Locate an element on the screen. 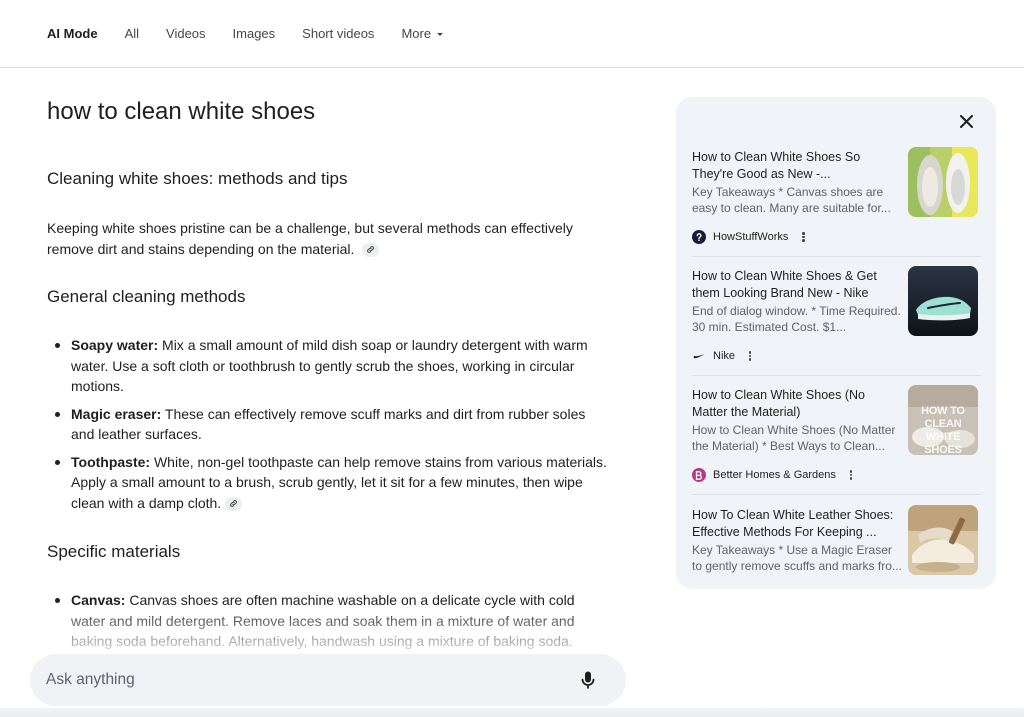  source-site-name: Nike is located at coordinates (724, 356).